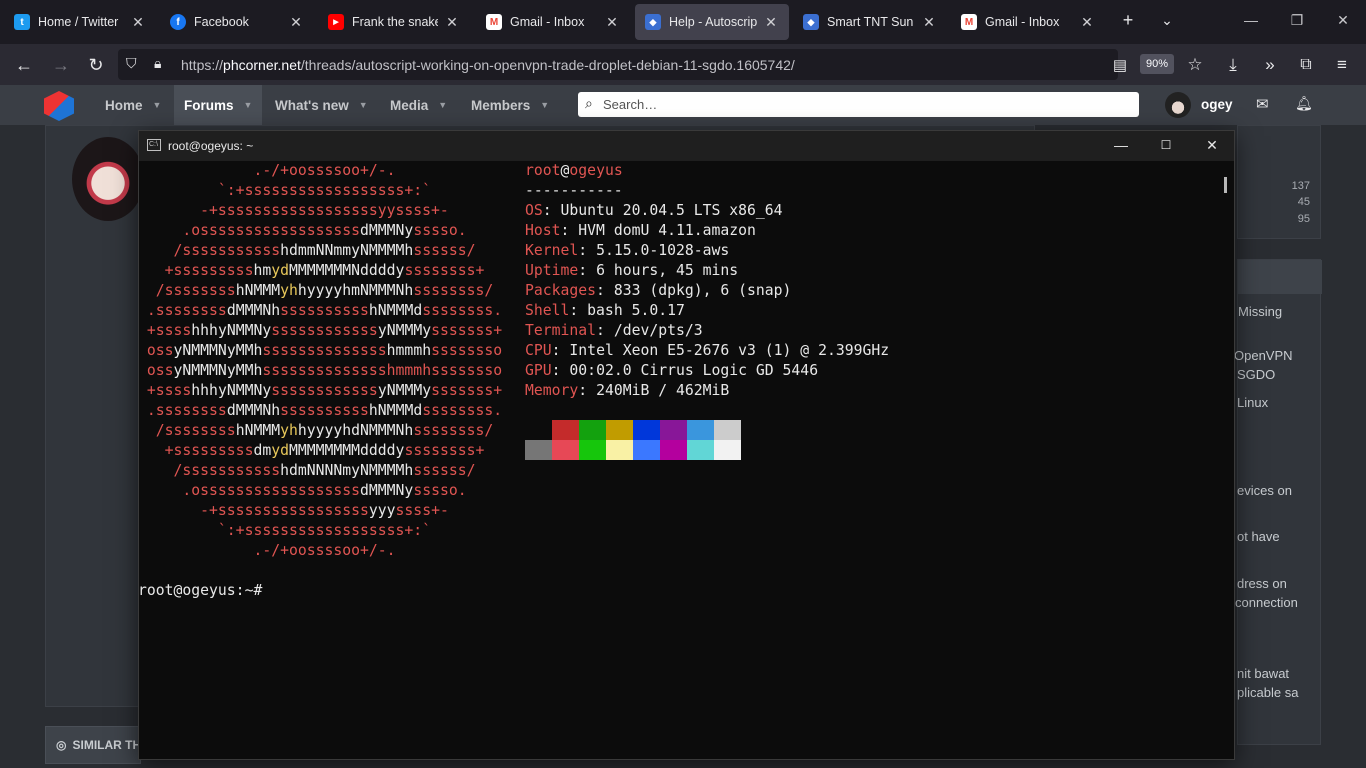 The width and height of the screenshot is (1366, 768). I want to click on terminal-scrollbar, so click(1225, 185).